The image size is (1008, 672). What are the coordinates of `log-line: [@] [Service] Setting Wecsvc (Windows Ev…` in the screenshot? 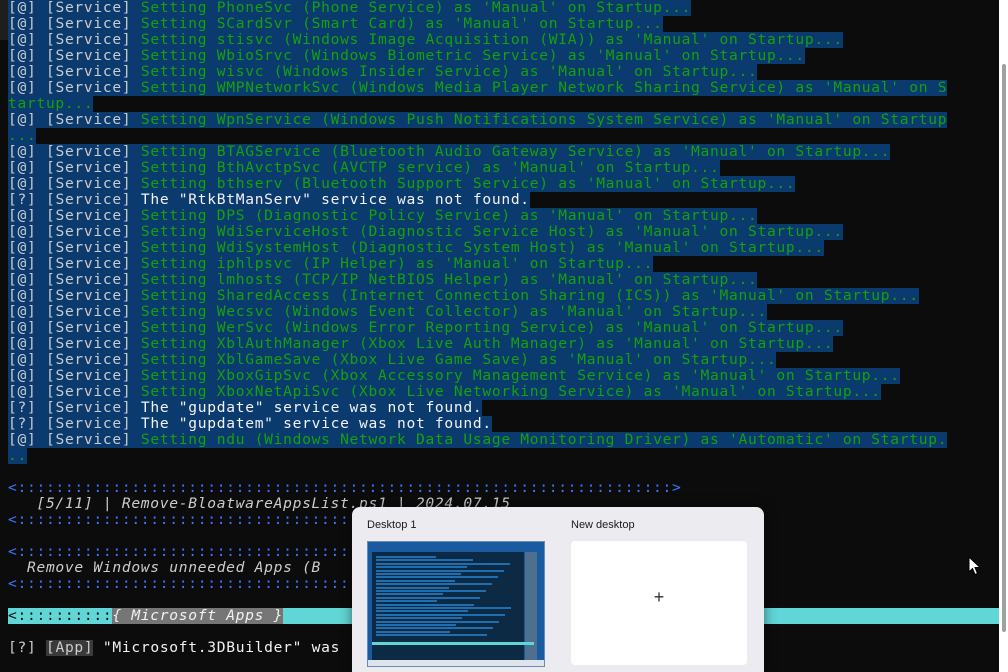 It's located at (387, 312).